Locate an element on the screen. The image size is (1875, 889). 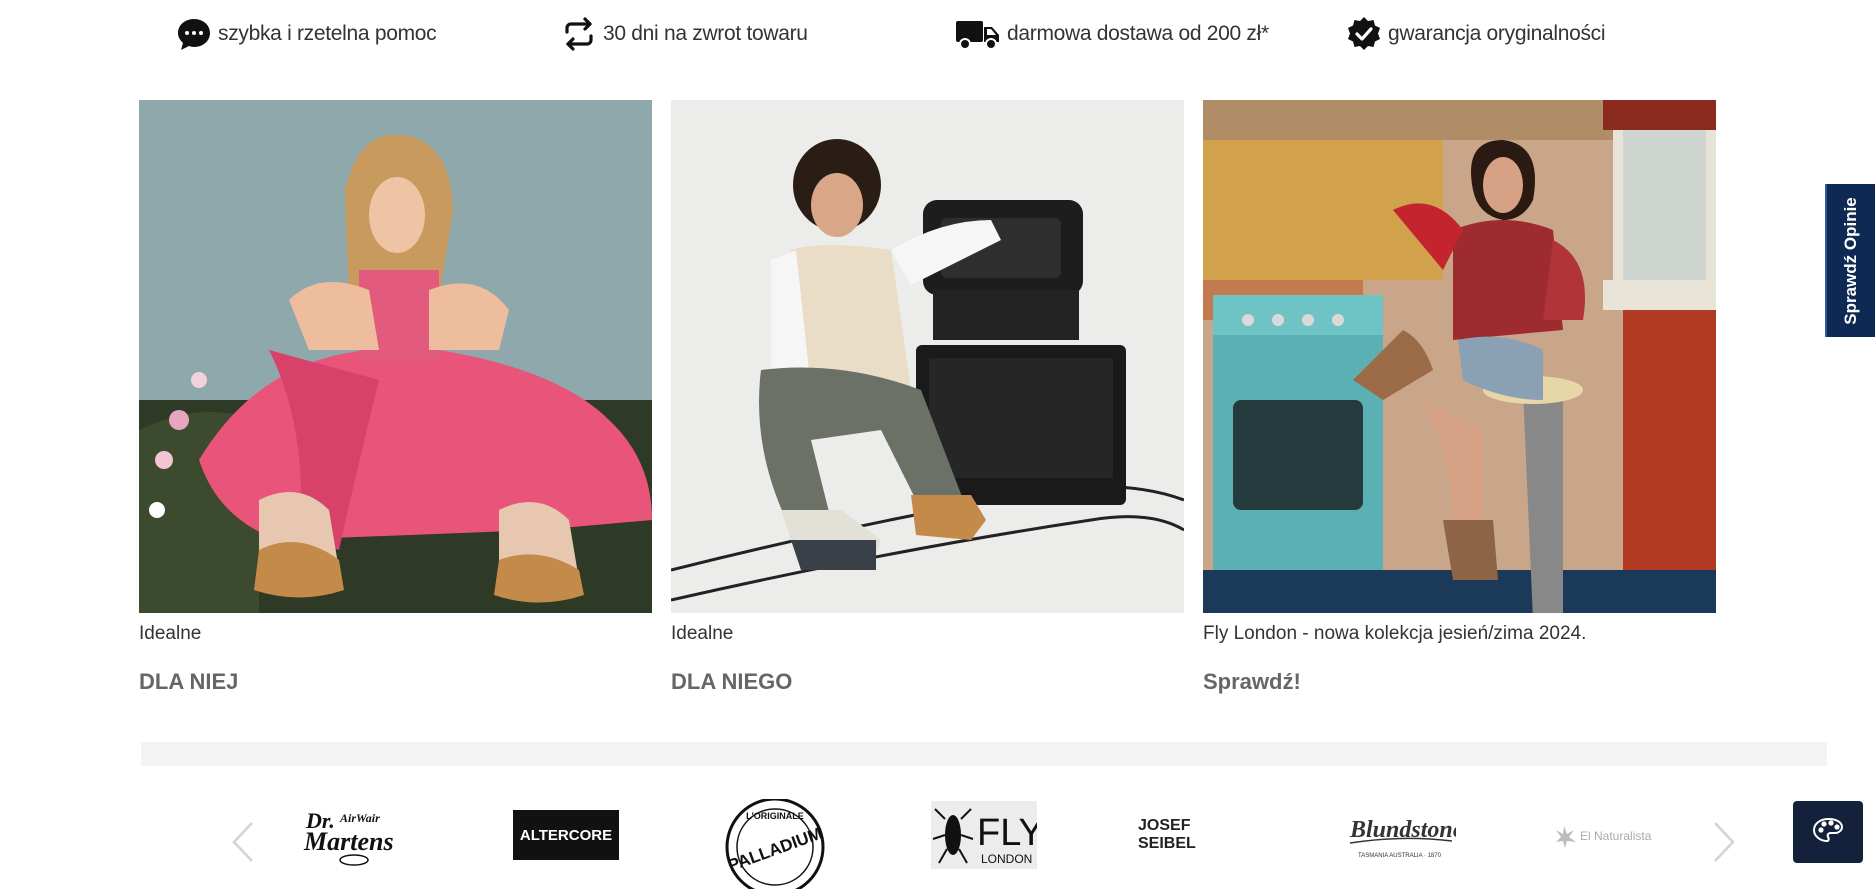
brand-logo-text: FLY is located at coordinates (1007, 833).